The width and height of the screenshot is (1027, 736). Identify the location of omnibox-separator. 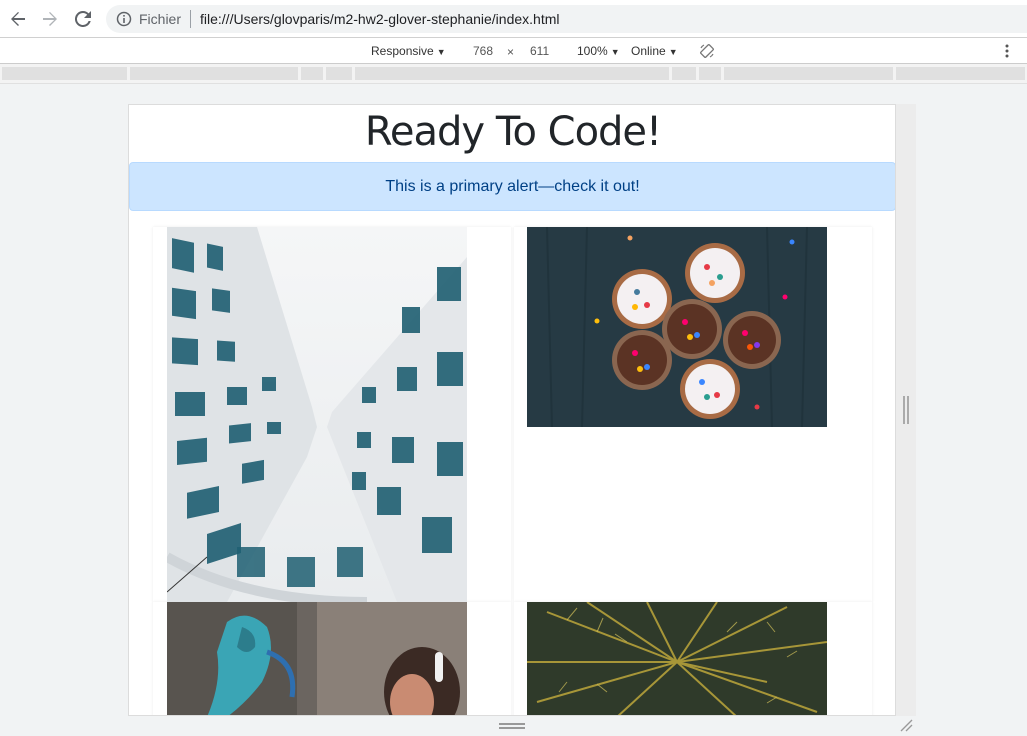
(190, 19).